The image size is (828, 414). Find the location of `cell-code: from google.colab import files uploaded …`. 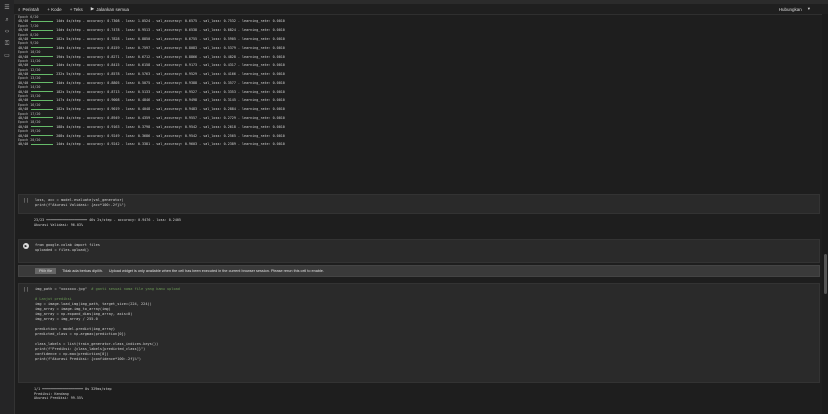

cell-code: from google.colab import files uploaded … is located at coordinates (419, 248).